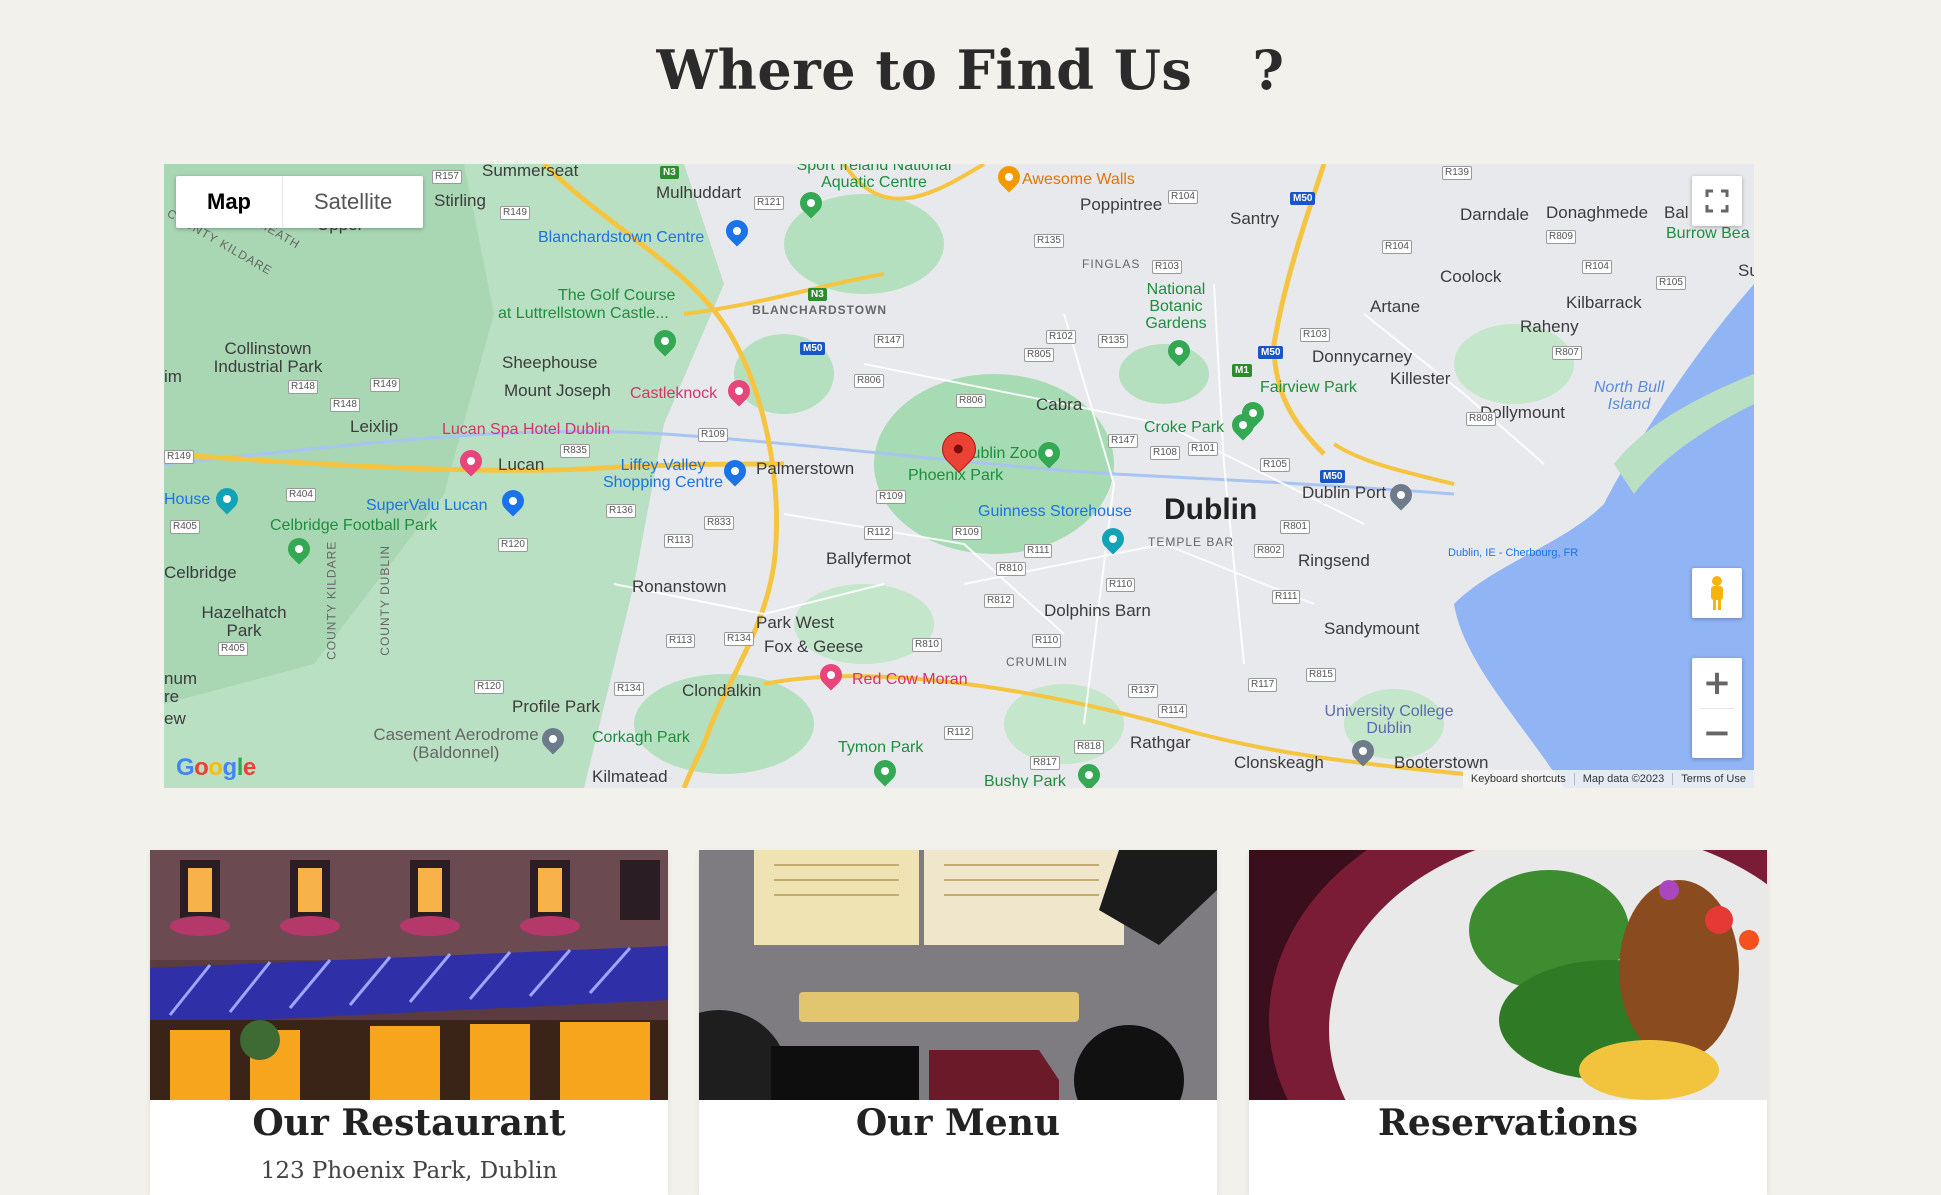  What do you see at coordinates (409, 1022) in the screenshot?
I see `card-restaurant: Our Restaurant 123 Phoenix Park, Dublin` at bounding box center [409, 1022].